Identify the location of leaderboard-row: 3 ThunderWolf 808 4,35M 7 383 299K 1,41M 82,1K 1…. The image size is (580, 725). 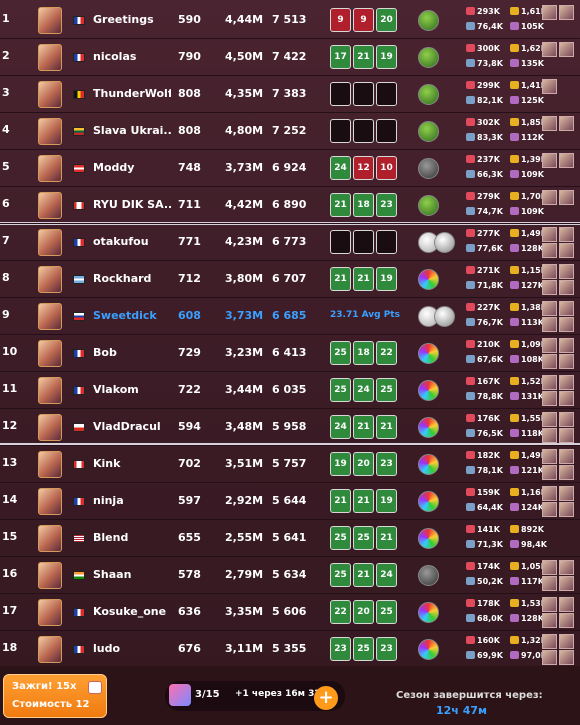
(290, 94).